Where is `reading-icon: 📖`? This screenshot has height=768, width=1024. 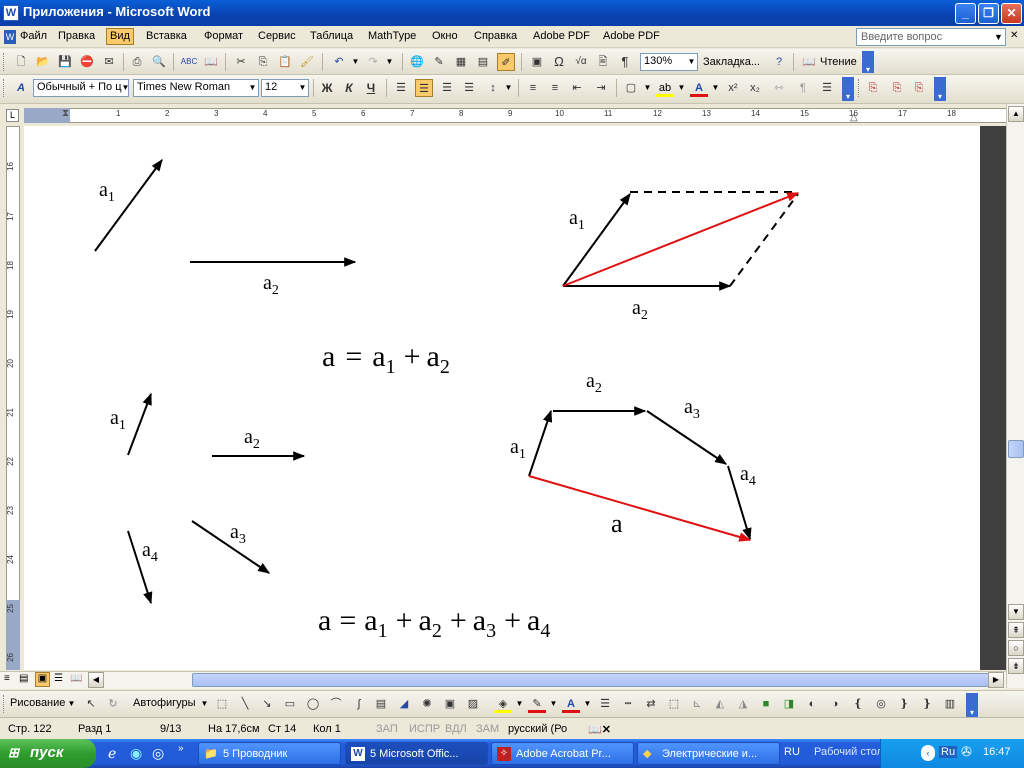
reading-icon: 📖 is located at coordinates (809, 62).